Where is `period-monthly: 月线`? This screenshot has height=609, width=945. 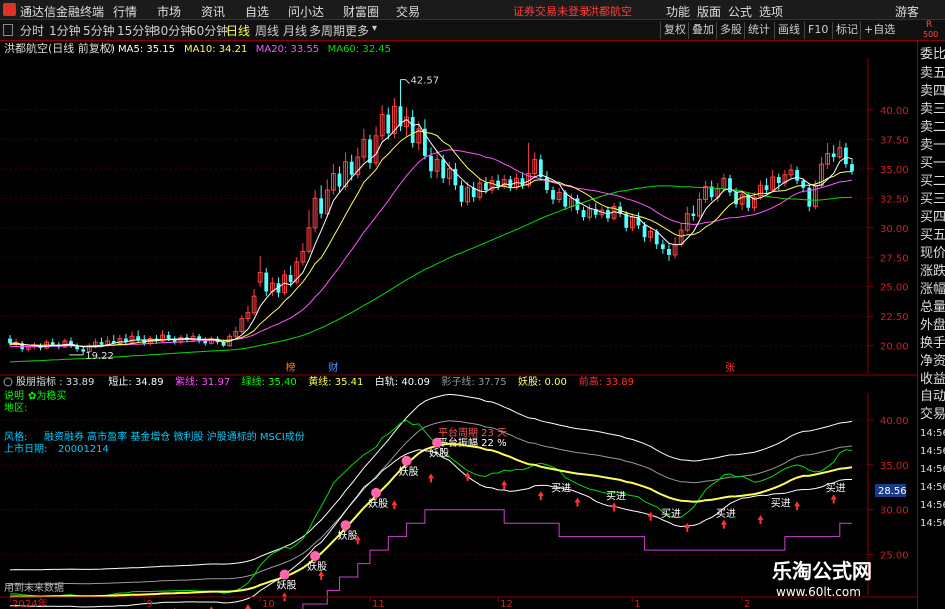 period-monthly: 月线 is located at coordinates (295, 30).